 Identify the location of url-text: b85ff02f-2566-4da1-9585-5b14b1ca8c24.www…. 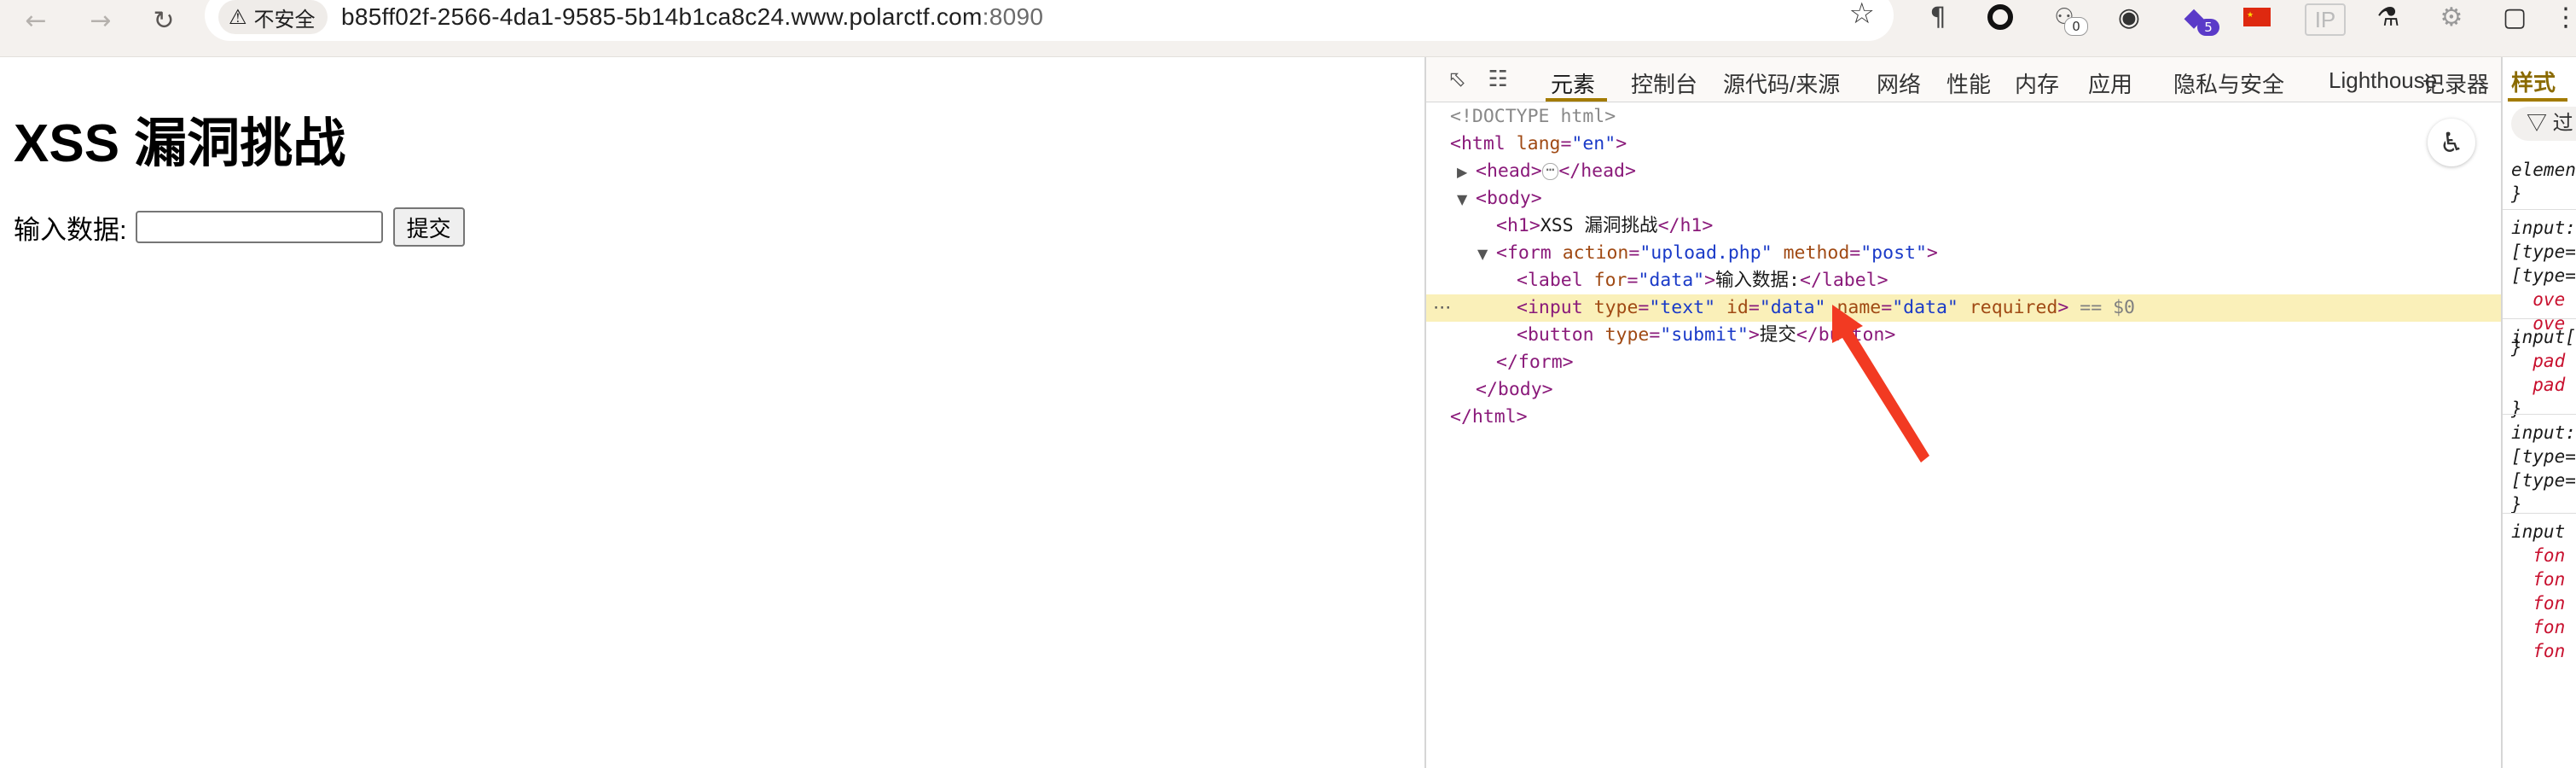
(692, 17).